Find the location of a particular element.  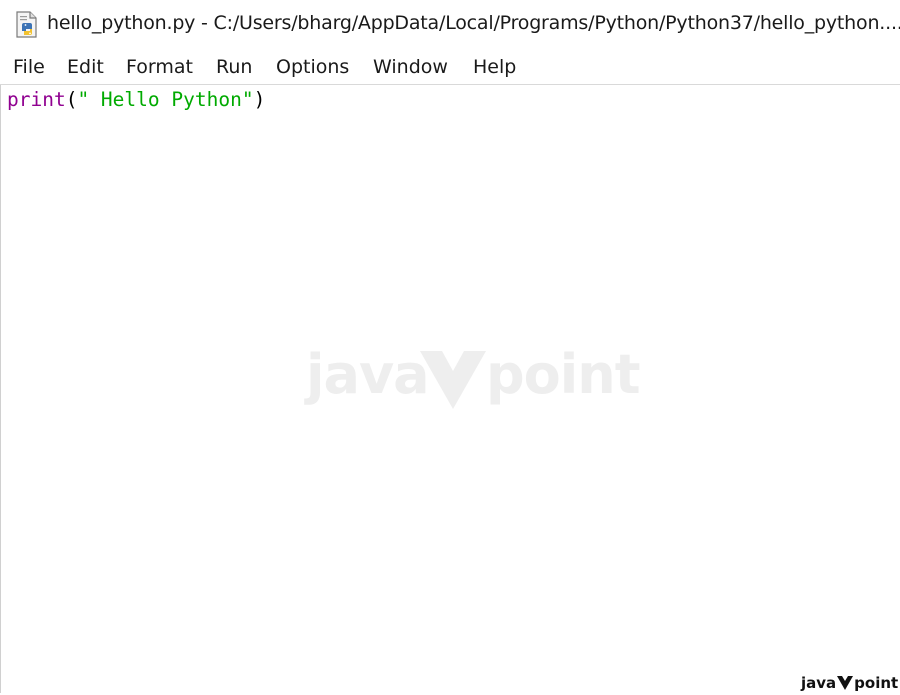

menu-run: Run is located at coordinates (234, 67).